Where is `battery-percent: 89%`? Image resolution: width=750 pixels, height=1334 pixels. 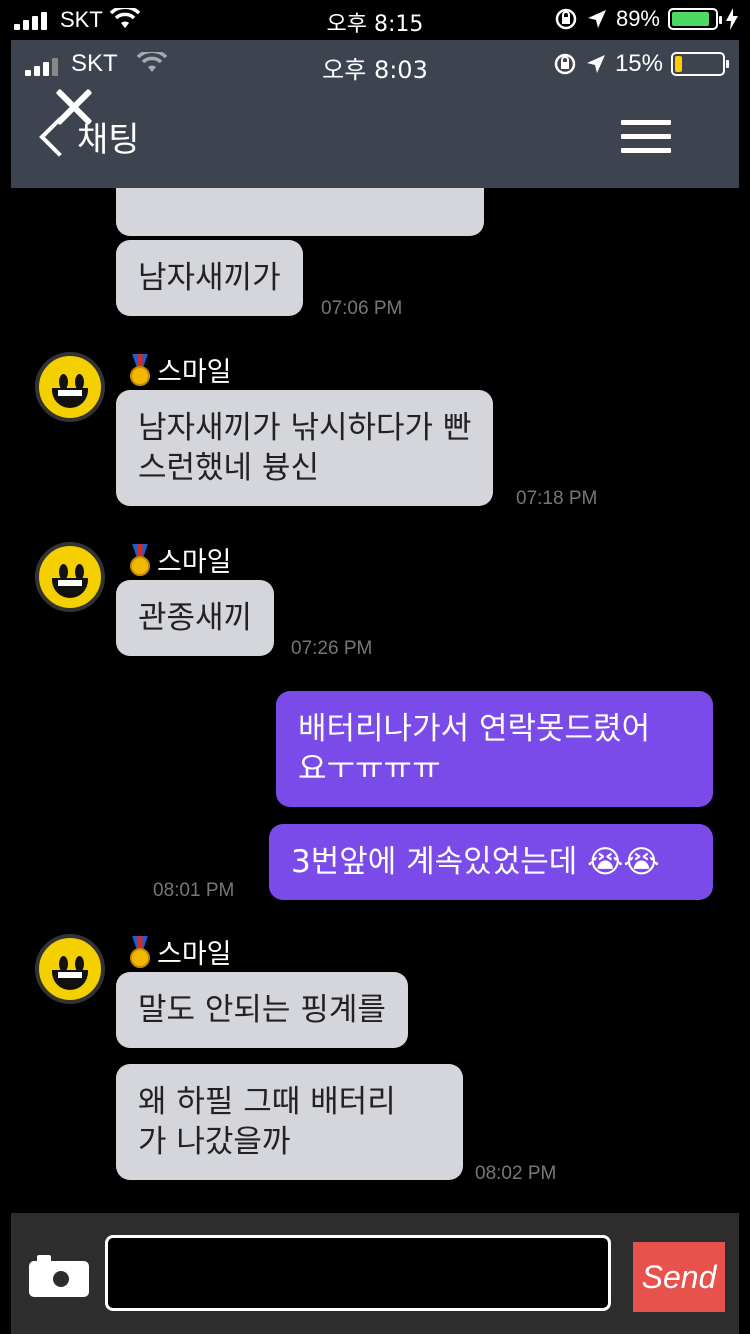
battery-percent: 89% is located at coordinates (637, 18).